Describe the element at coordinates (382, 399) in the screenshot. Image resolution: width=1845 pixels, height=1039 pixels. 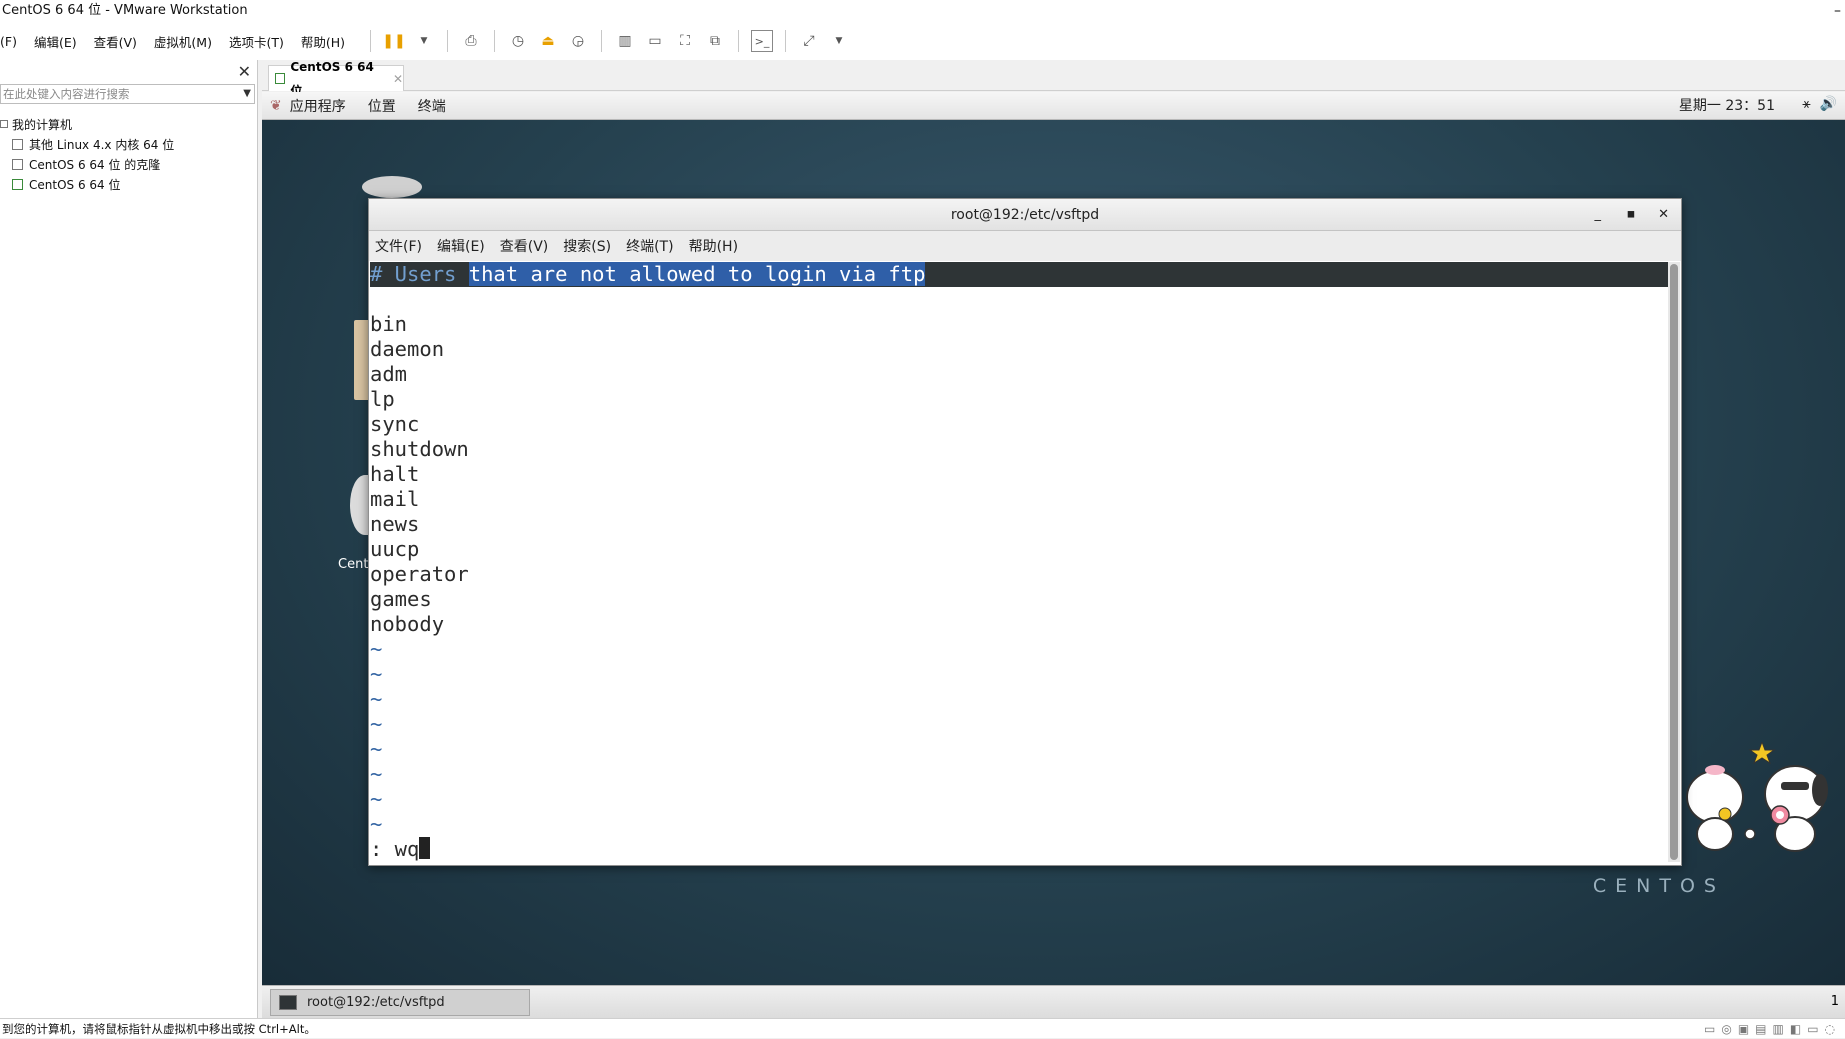
I see `user-line: lp` at that location.